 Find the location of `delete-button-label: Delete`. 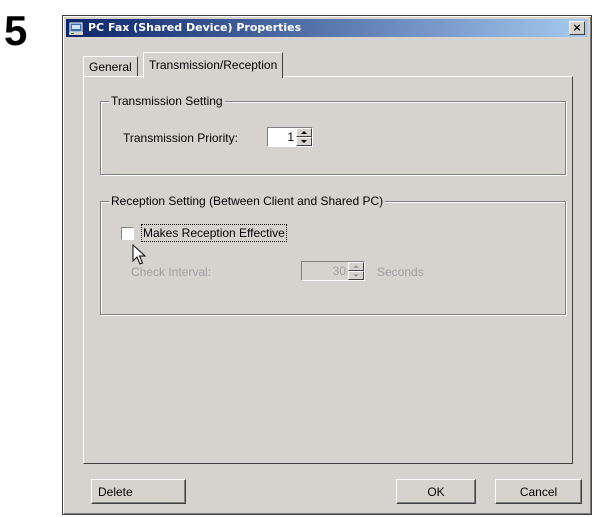

delete-button-label: Delete is located at coordinates (115, 492).